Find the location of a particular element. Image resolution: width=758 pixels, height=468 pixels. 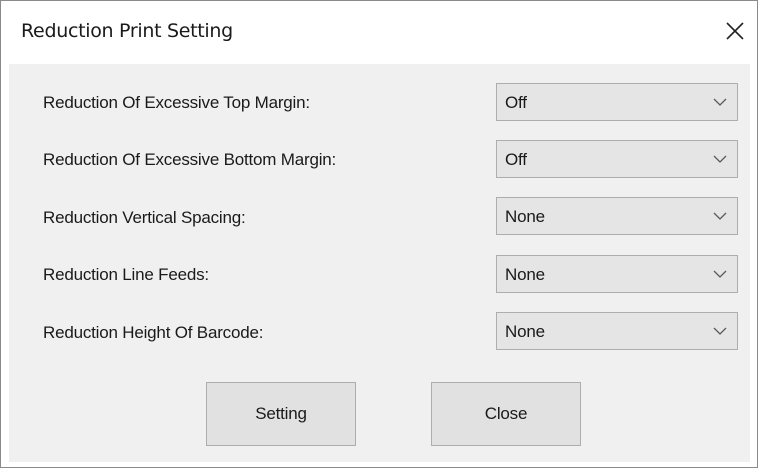

vertical-spacing-label: Reduction Vertical Spacing: is located at coordinates (144, 217).